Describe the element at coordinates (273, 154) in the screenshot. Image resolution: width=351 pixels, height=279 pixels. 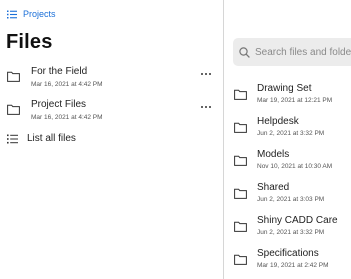
I see `folder-name: Models` at that location.